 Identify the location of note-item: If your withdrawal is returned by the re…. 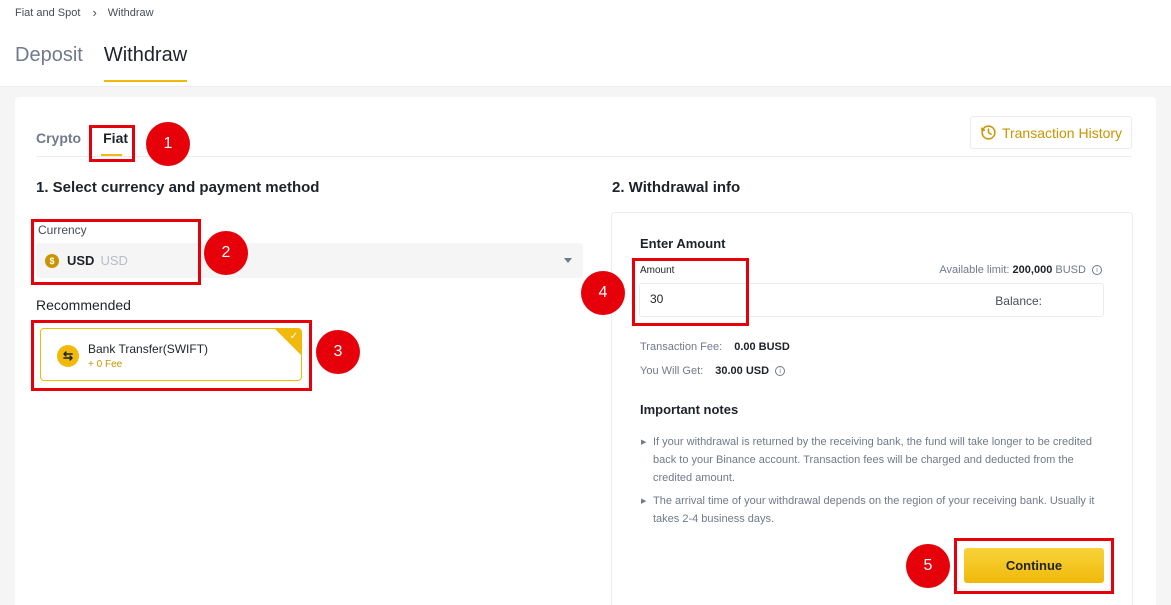
(873, 460).